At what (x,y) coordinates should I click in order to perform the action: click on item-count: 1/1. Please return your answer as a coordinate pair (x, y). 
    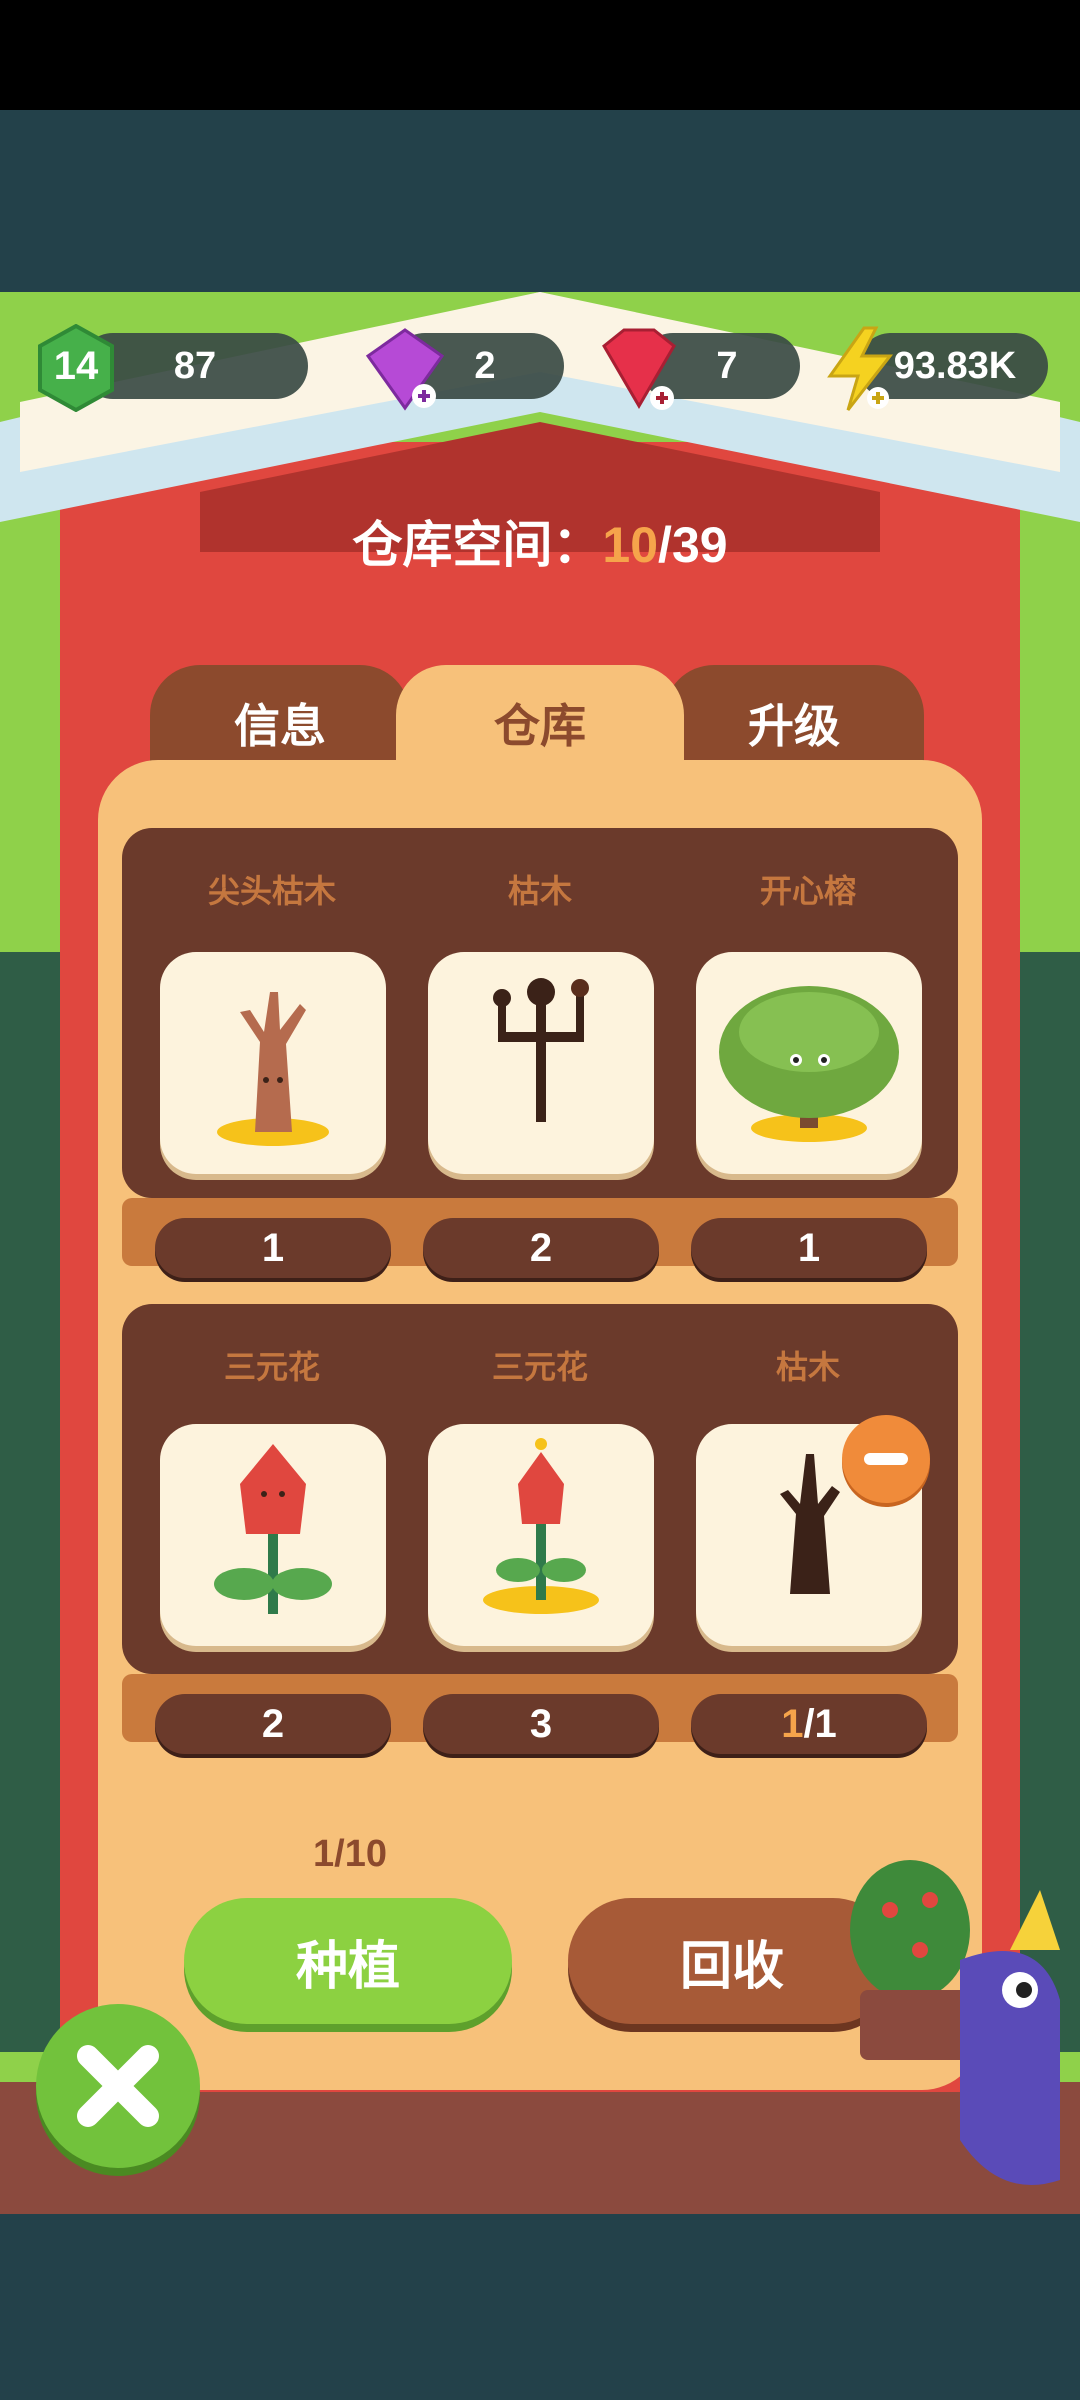
    Looking at the image, I should click on (809, 1724).